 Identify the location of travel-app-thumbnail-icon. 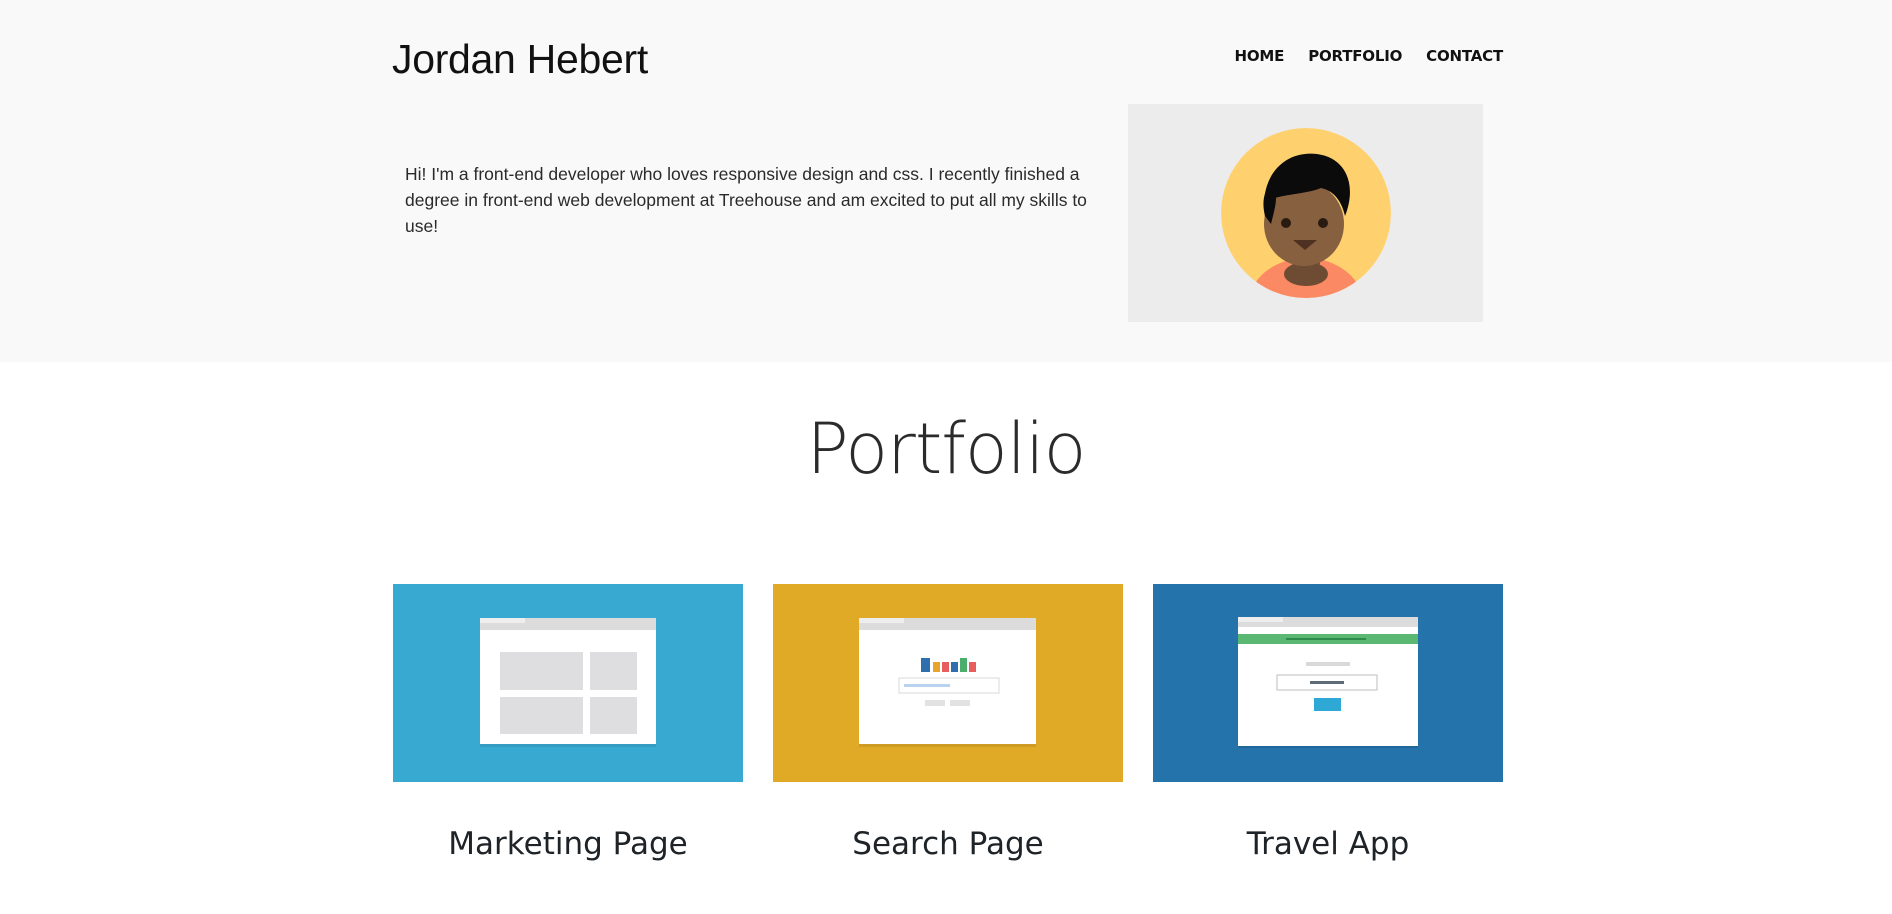
(1328, 682).